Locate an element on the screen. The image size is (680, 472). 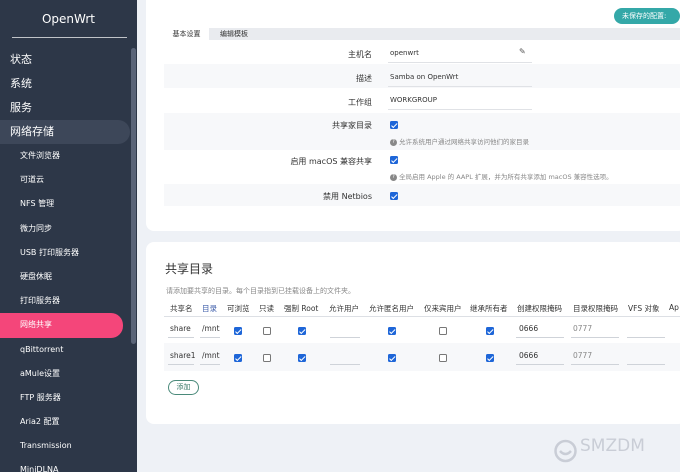
workgroup-input: WORKGROUP is located at coordinates (413, 100).